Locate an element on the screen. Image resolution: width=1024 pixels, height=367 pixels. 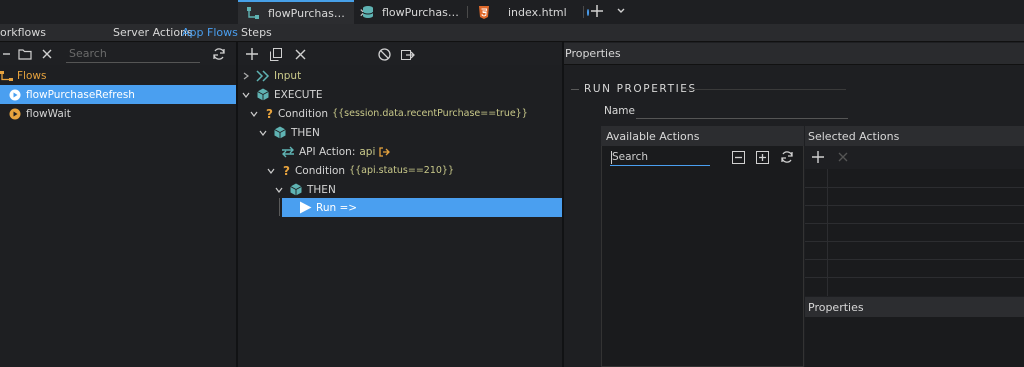
remove-action-icon is located at coordinates (843, 157).